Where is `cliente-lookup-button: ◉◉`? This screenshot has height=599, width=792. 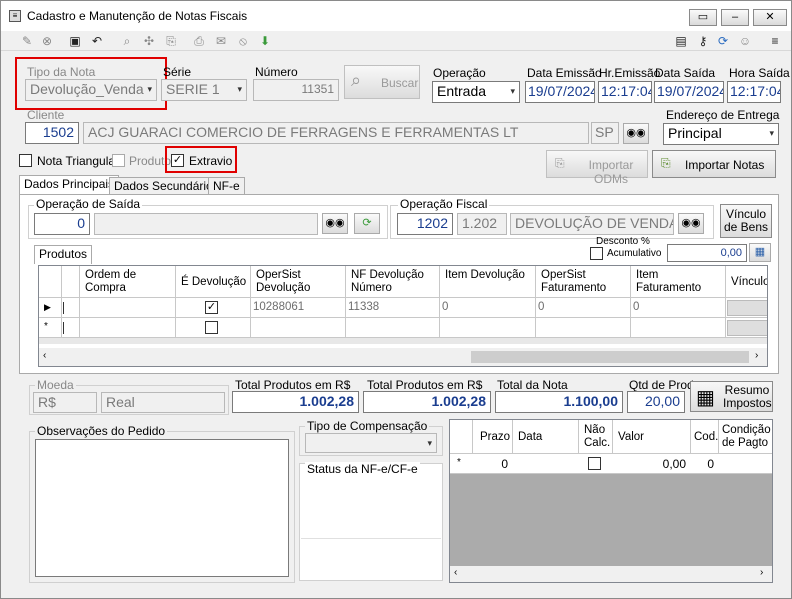
cliente-lookup-button: ◉◉ is located at coordinates (636, 133).